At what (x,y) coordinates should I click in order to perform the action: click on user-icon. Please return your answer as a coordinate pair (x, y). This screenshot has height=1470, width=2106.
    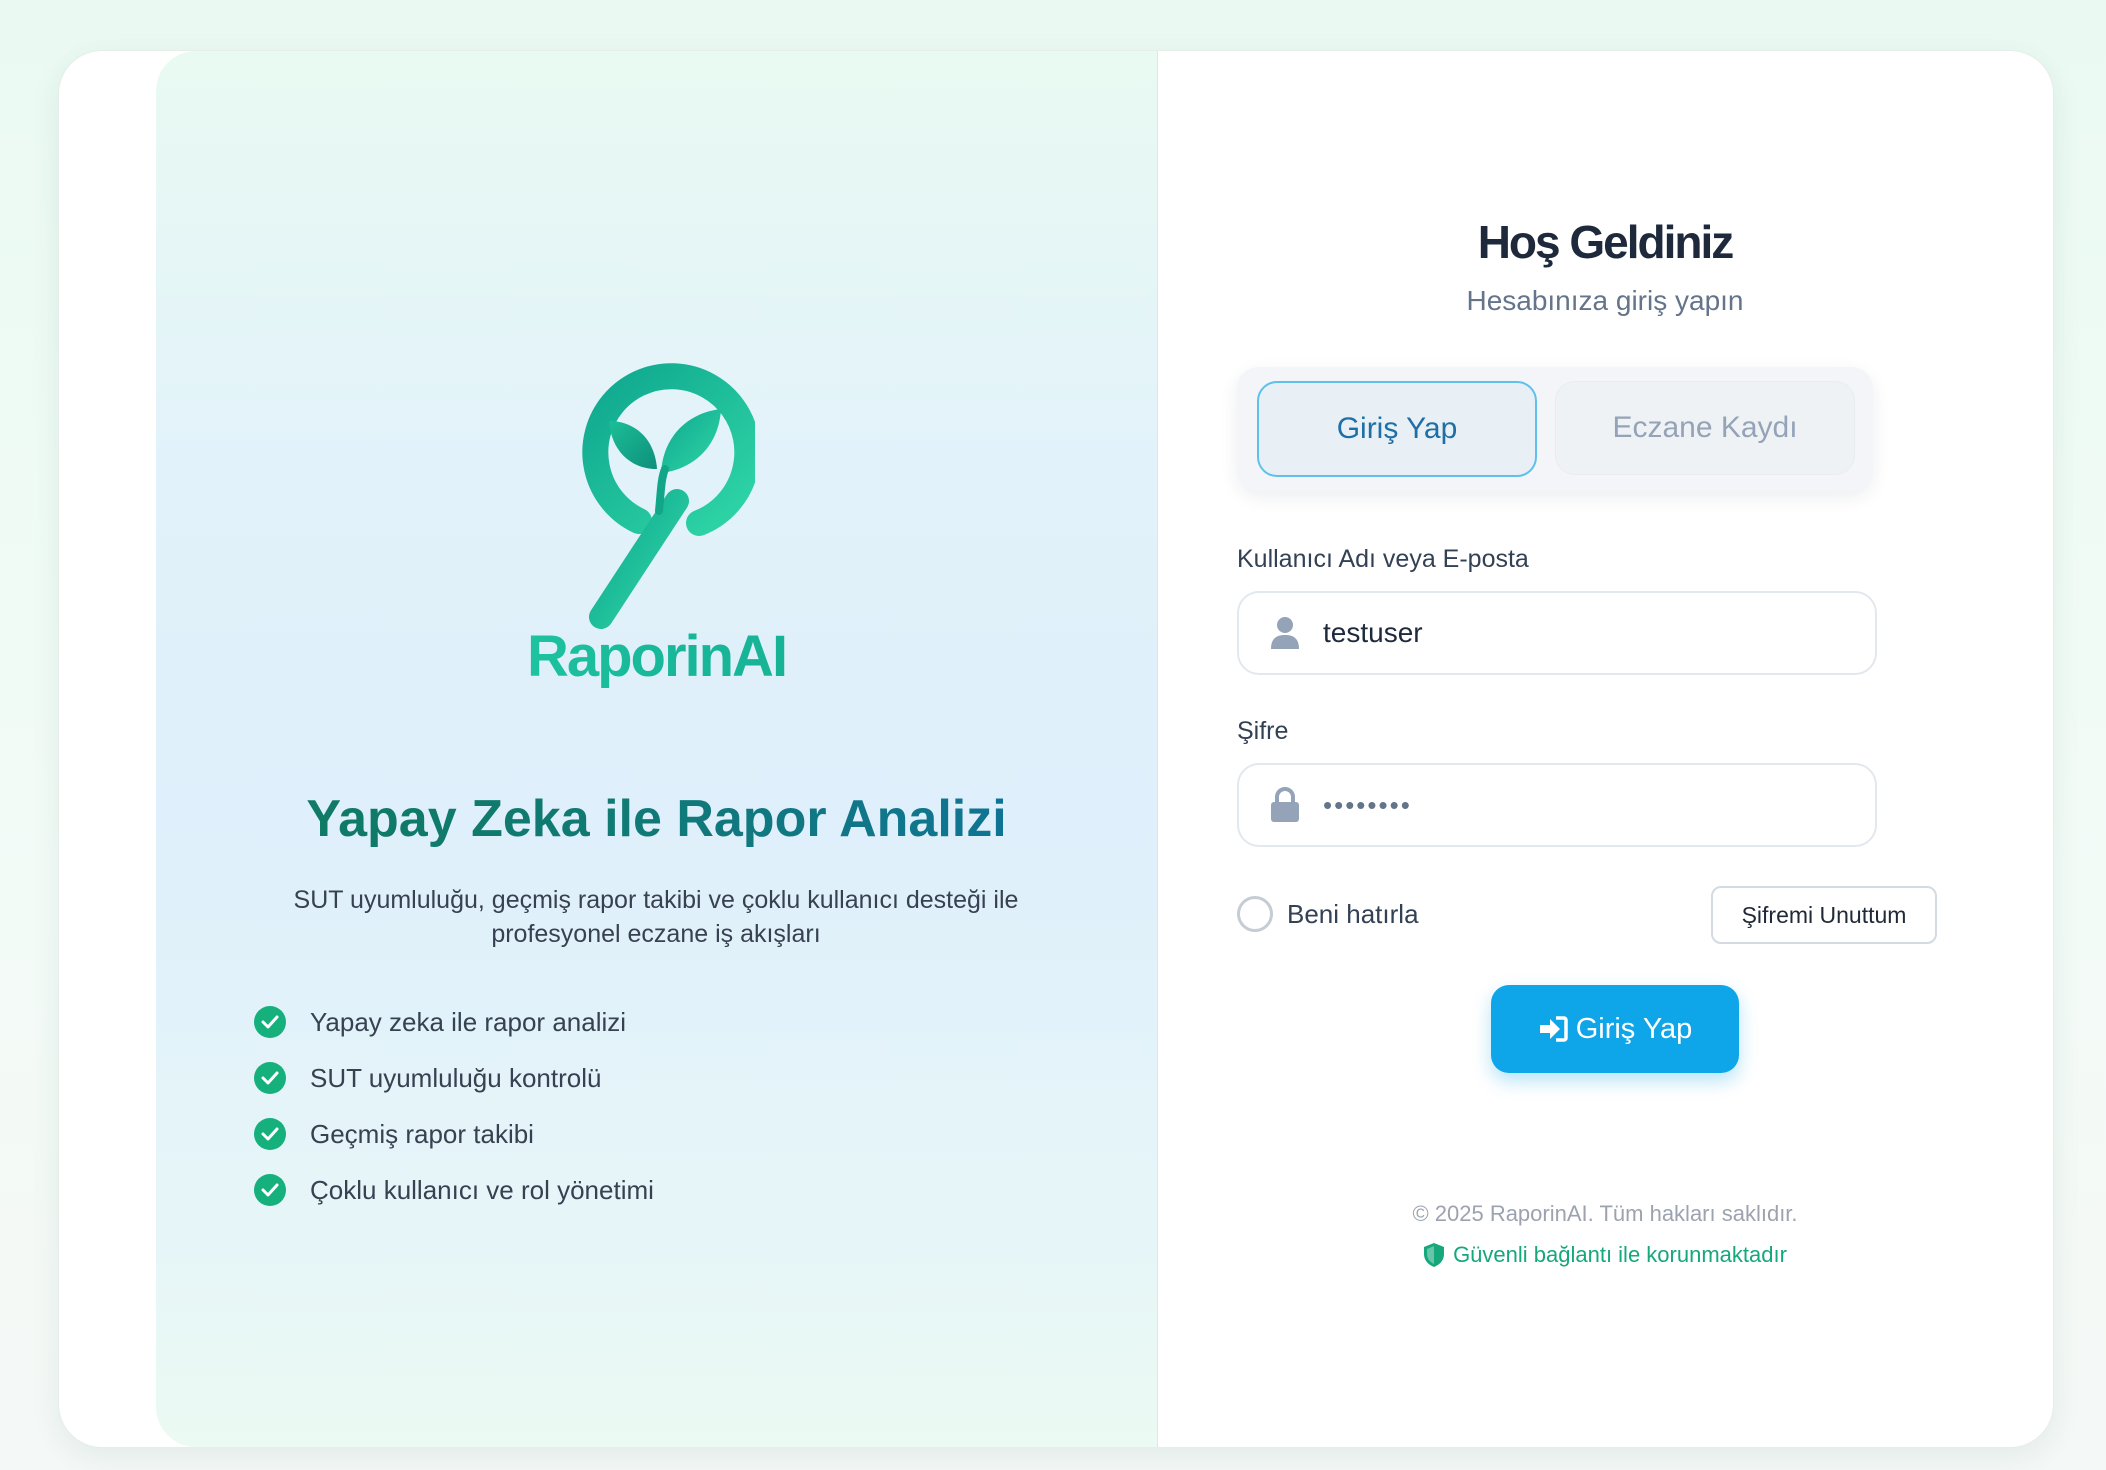
    Looking at the image, I should click on (1285, 633).